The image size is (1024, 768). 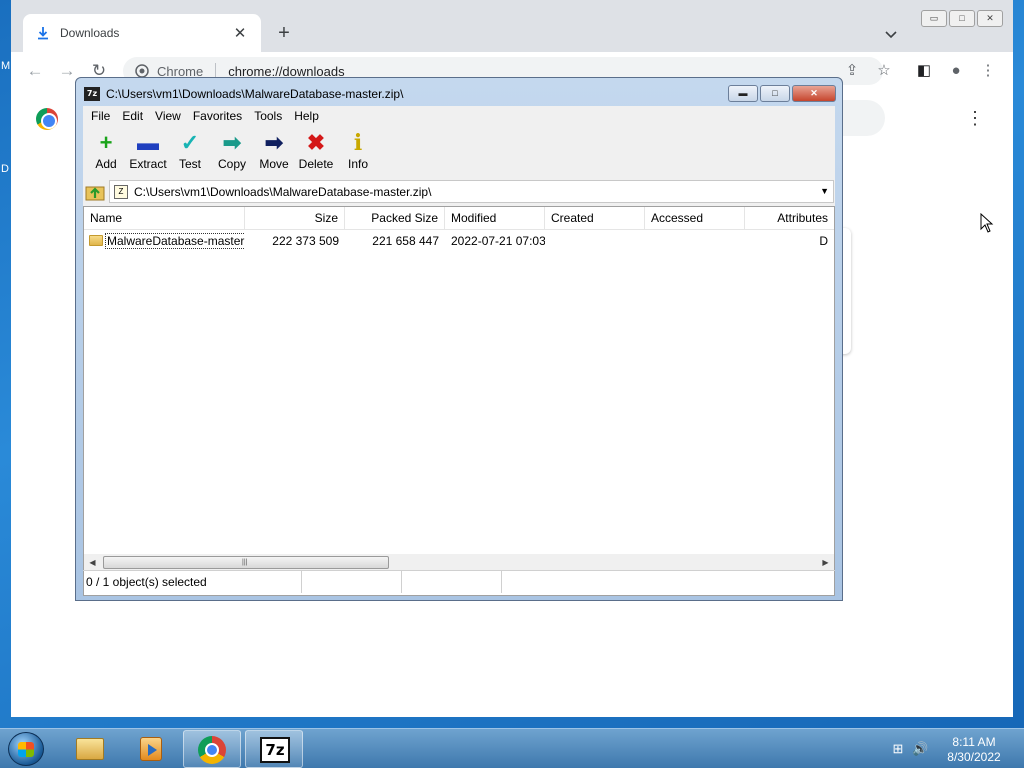 I want to click on tab-search-chevron-icon, so click(x=891, y=34).